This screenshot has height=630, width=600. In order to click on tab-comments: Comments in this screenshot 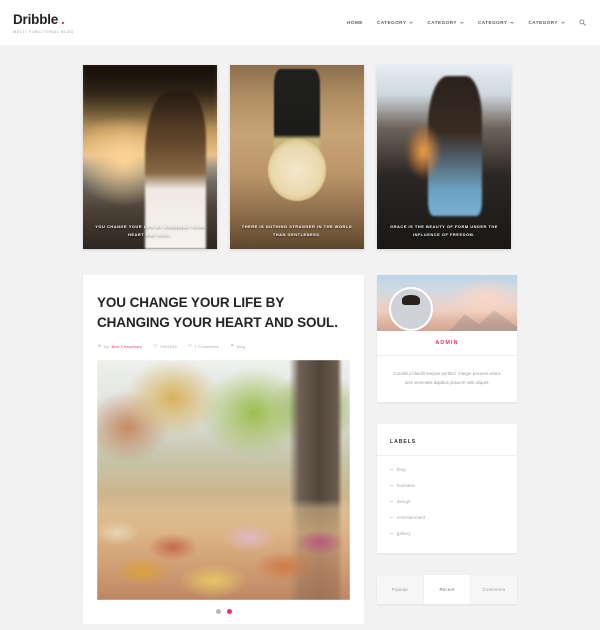, I will do `click(494, 590)`.